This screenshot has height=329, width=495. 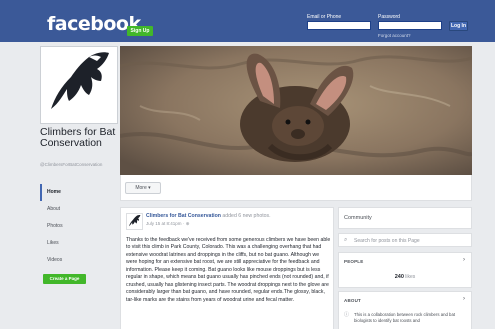 I want to click on nav-item-videos: Videos, so click(x=72, y=260).